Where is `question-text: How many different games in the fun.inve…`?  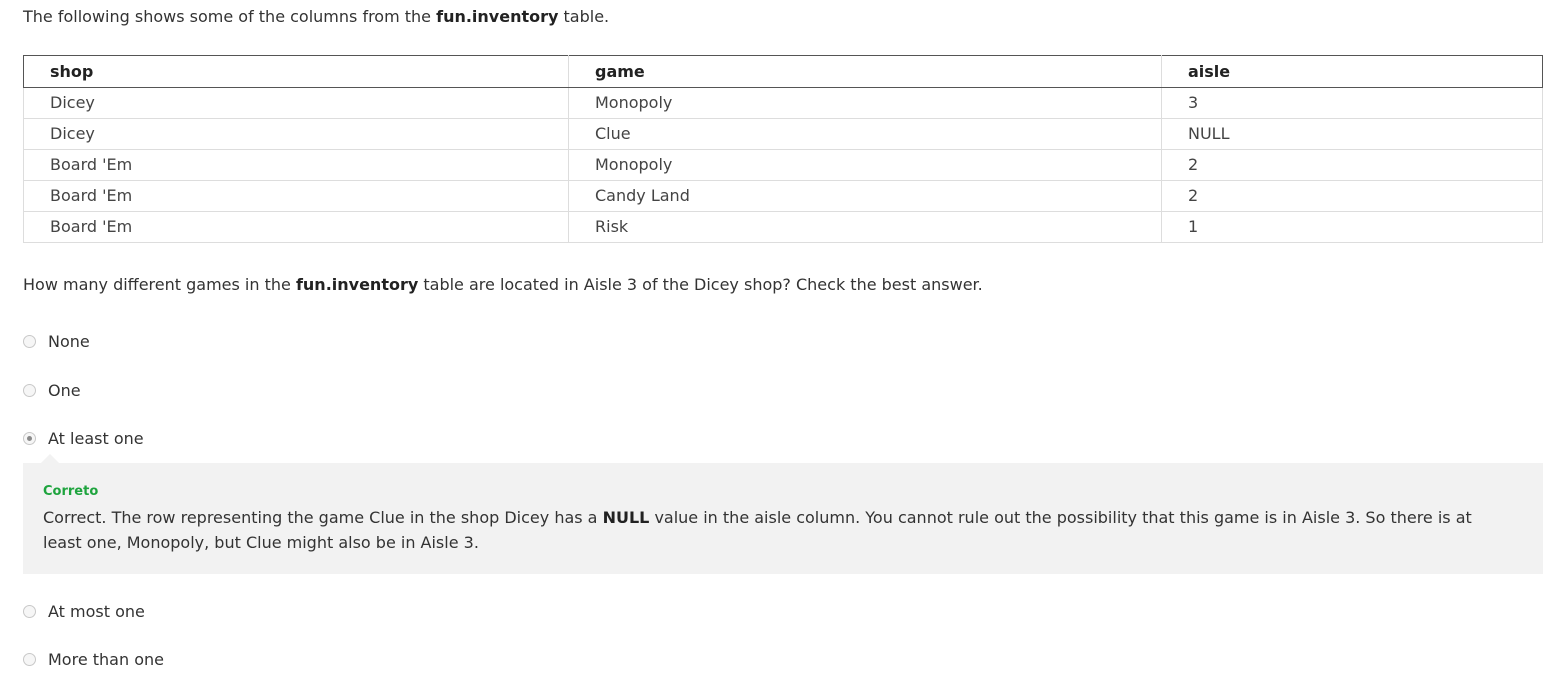
question-text: How many different games in the fun.inve… is located at coordinates (503, 285).